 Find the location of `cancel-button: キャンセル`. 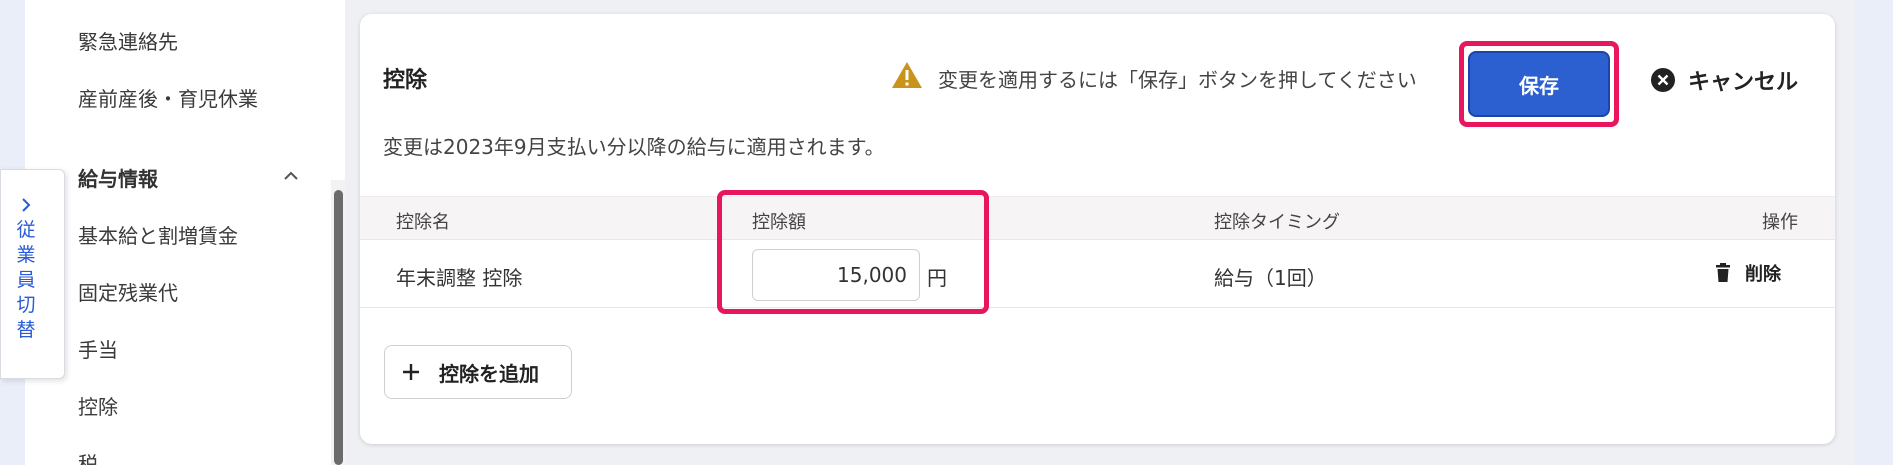

cancel-button: キャンセル is located at coordinates (1724, 80).